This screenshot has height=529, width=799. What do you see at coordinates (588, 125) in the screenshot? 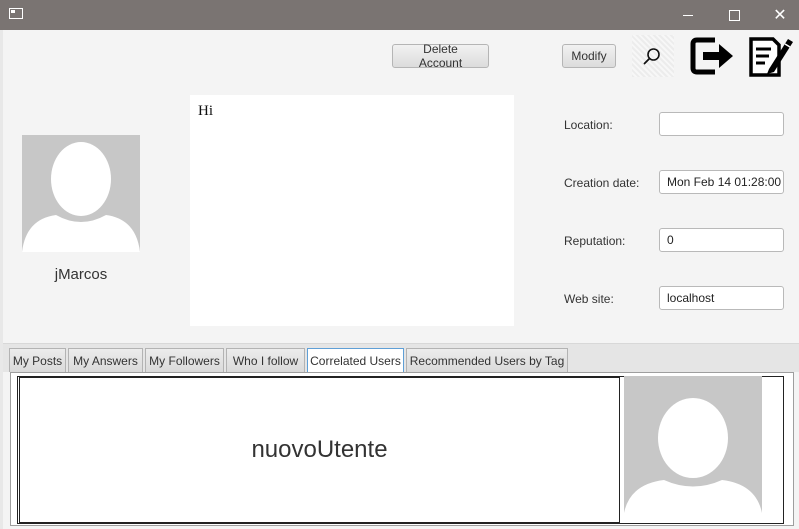
I see `location-label: Location:` at bounding box center [588, 125].